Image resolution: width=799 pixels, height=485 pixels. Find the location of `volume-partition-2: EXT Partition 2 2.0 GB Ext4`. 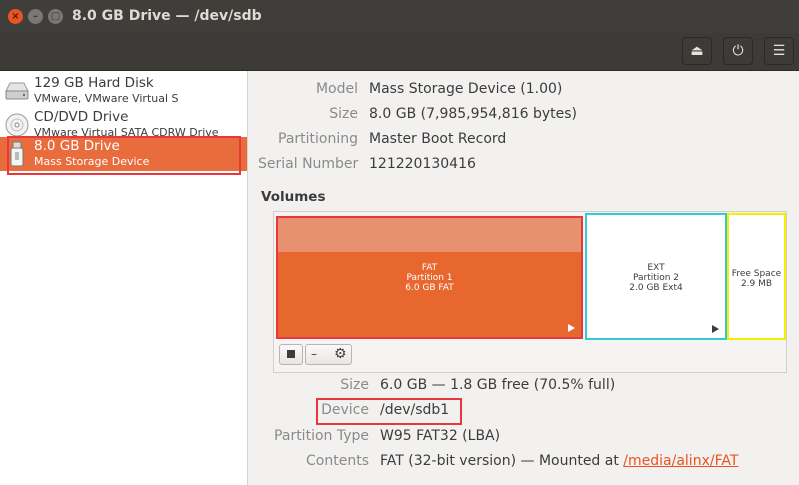

volume-partition-2: EXT Partition 2 2.0 GB Ext4 is located at coordinates (656, 276).